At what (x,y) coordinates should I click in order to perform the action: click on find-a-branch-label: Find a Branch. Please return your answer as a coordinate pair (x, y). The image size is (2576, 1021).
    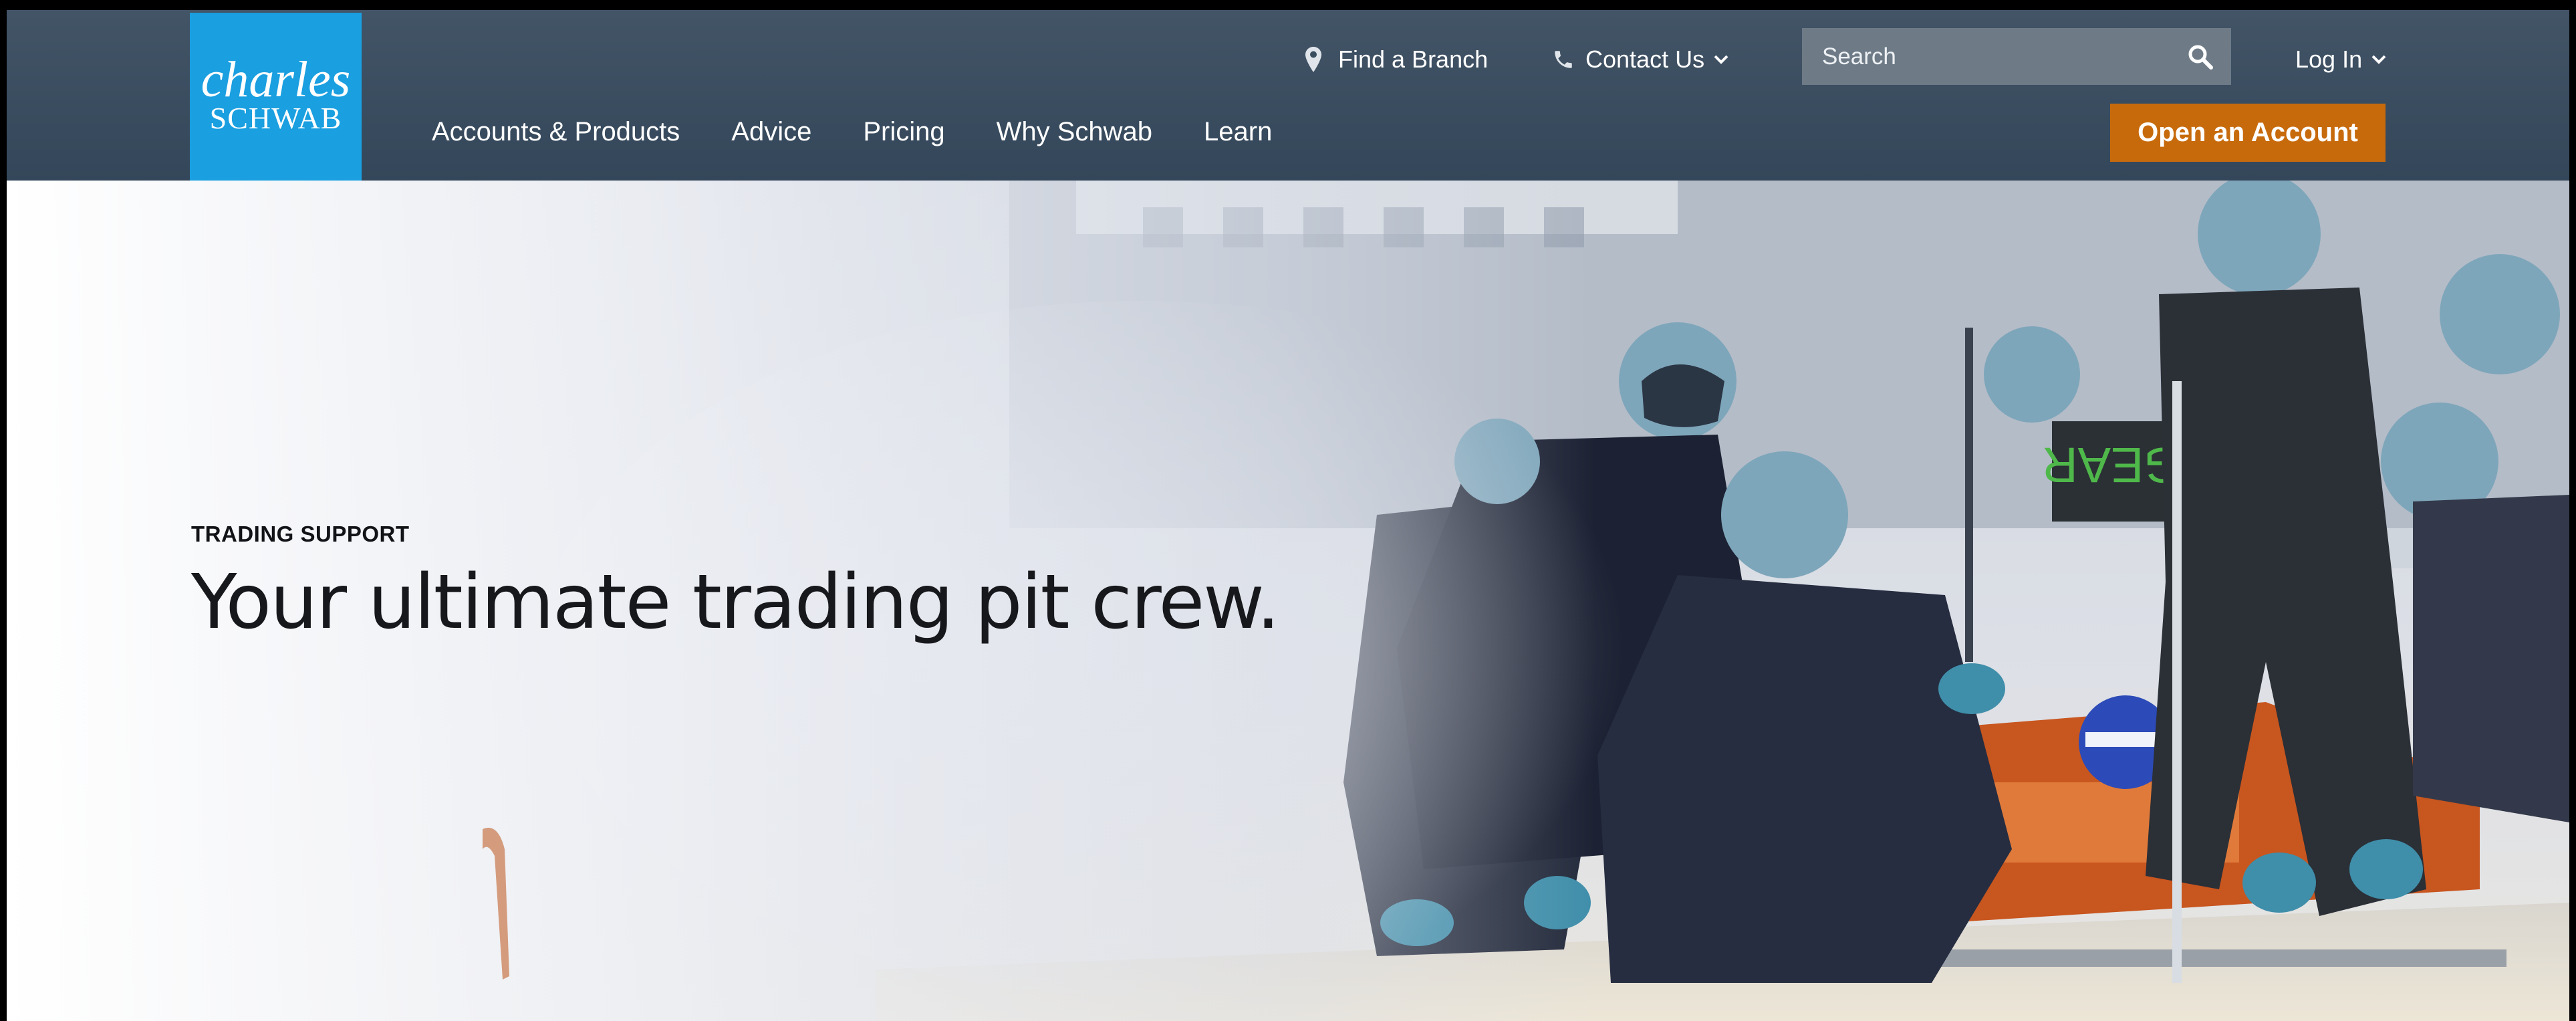
    Looking at the image, I should click on (1413, 59).